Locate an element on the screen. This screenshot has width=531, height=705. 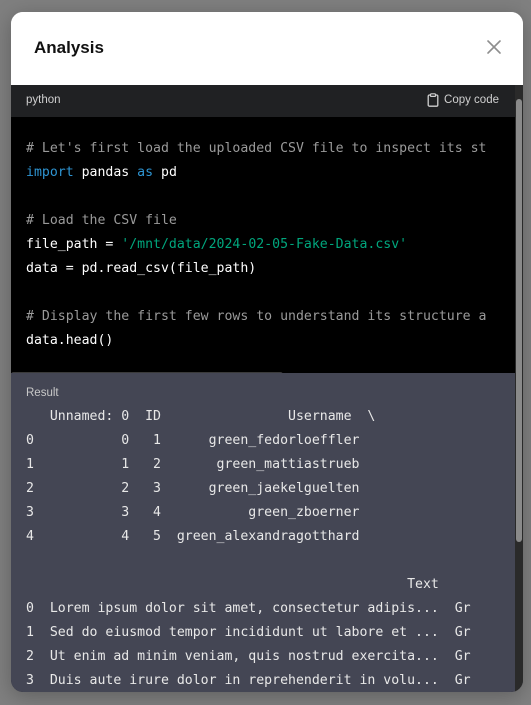
code-keyword: import is located at coordinates (50, 172).